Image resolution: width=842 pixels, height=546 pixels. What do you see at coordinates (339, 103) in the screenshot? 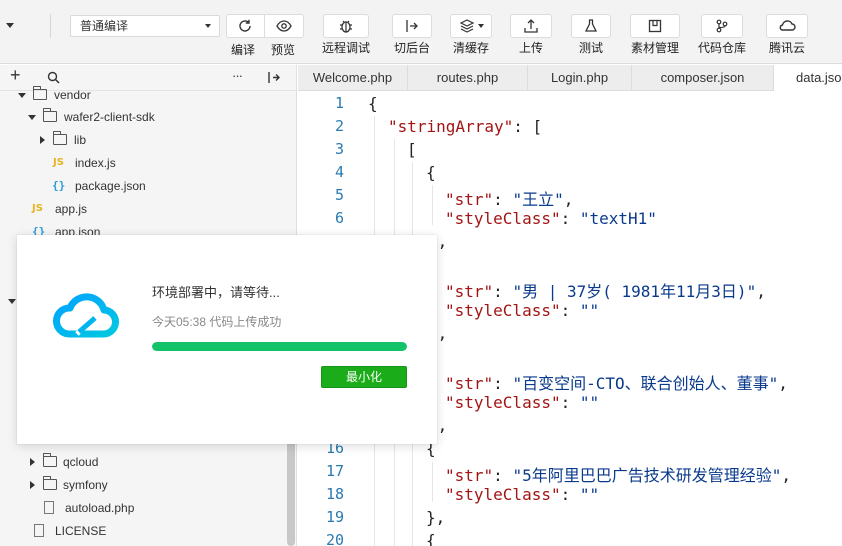
I see `line-number: 1` at bounding box center [339, 103].